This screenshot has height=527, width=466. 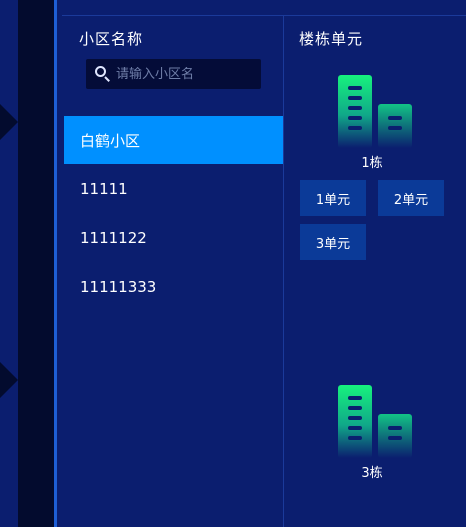 I want to click on community-search-input, so click(x=186, y=74).